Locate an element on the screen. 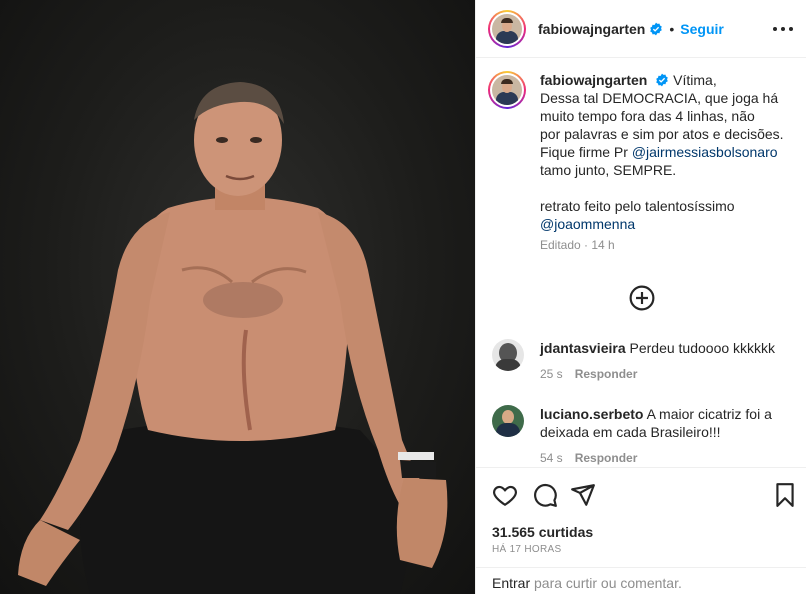 The width and height of the screenshot is (806, 594). author-avatar is located at coordinates (507, 28).